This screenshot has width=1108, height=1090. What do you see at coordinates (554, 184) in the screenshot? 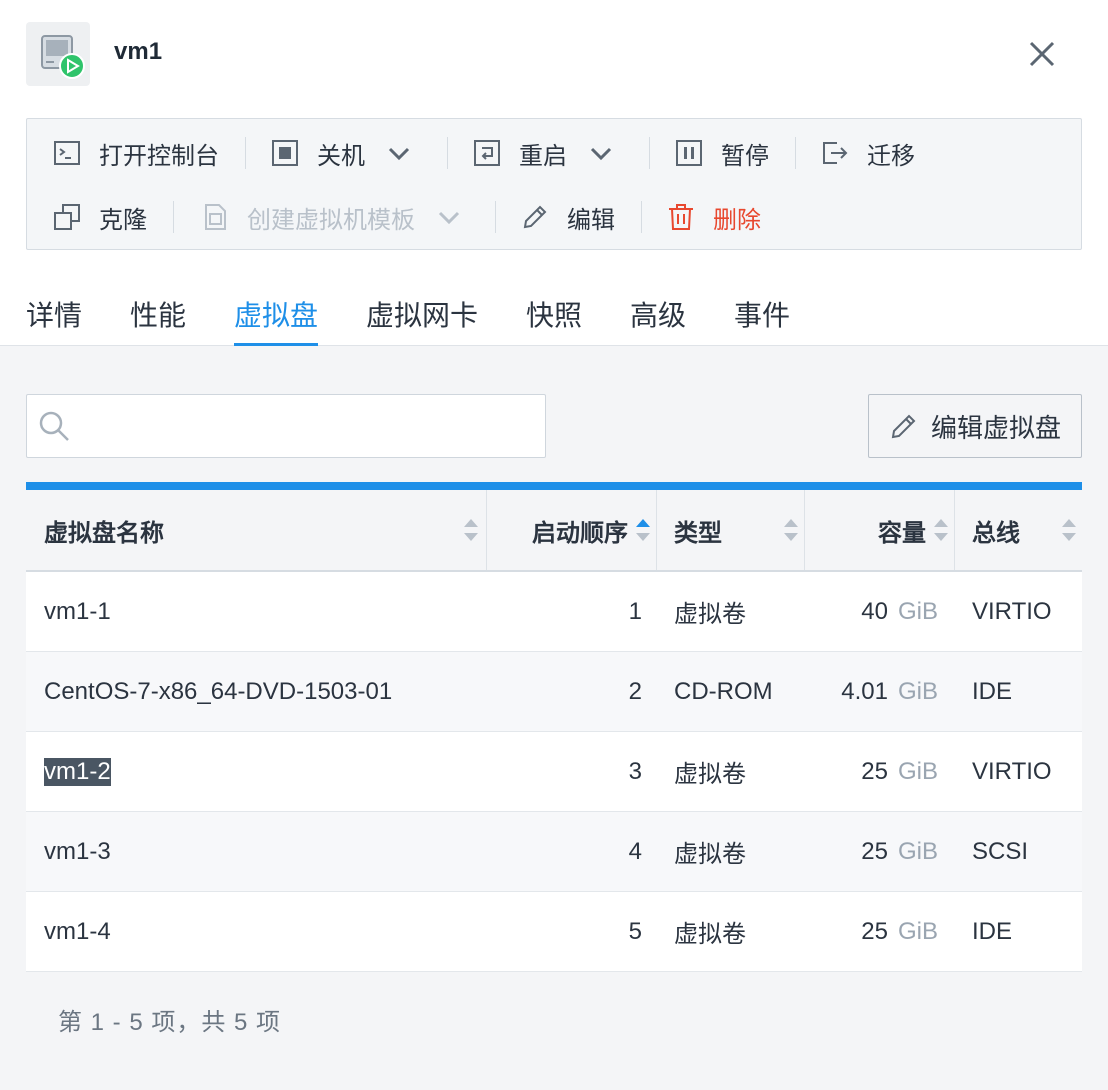
I see `action-toolbar: 打开控制台 关机 重启 暂停 迁移 克隆 创建虚拟机模板 编辑 删除` at bounding box center [554, 184].